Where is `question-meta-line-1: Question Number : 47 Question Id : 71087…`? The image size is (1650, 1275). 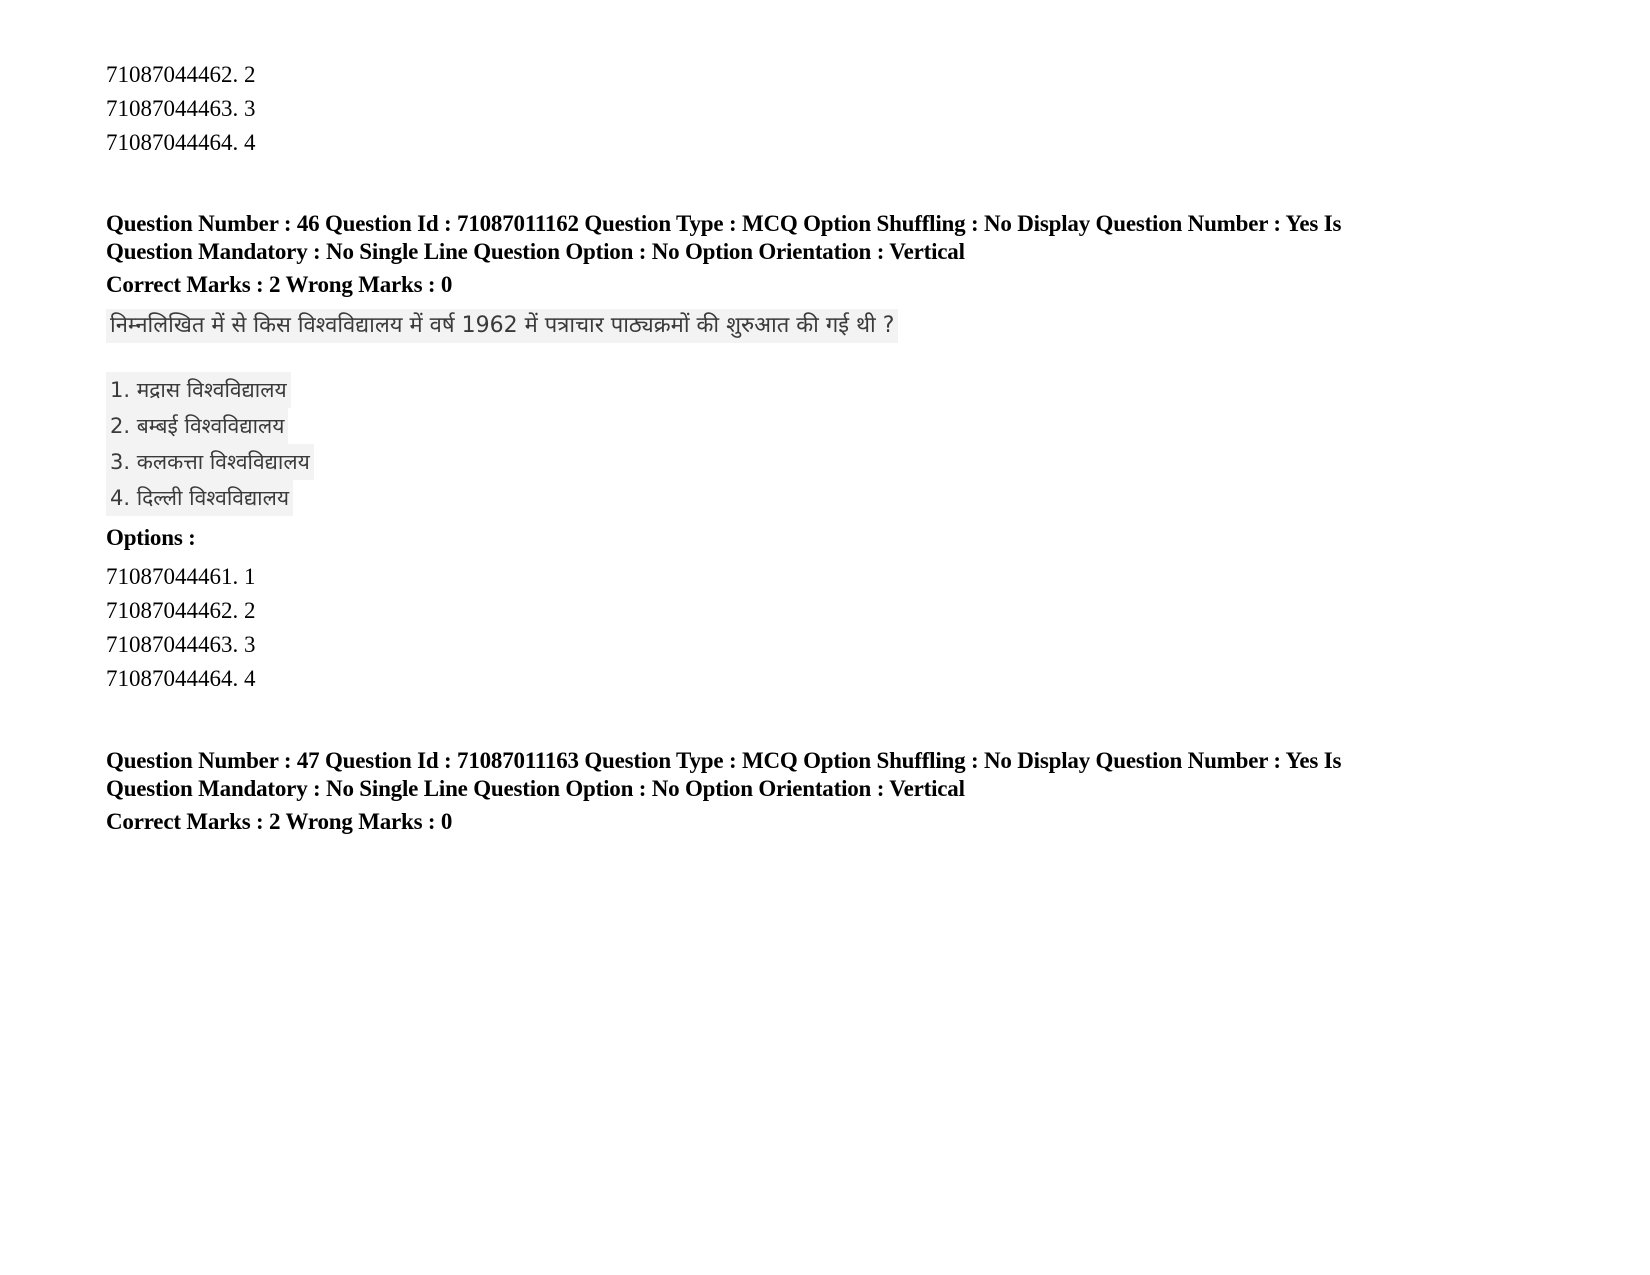 question-meta-line-1: Question Number : 47 Question Id : 71087… is located at coordinates (724, 760).